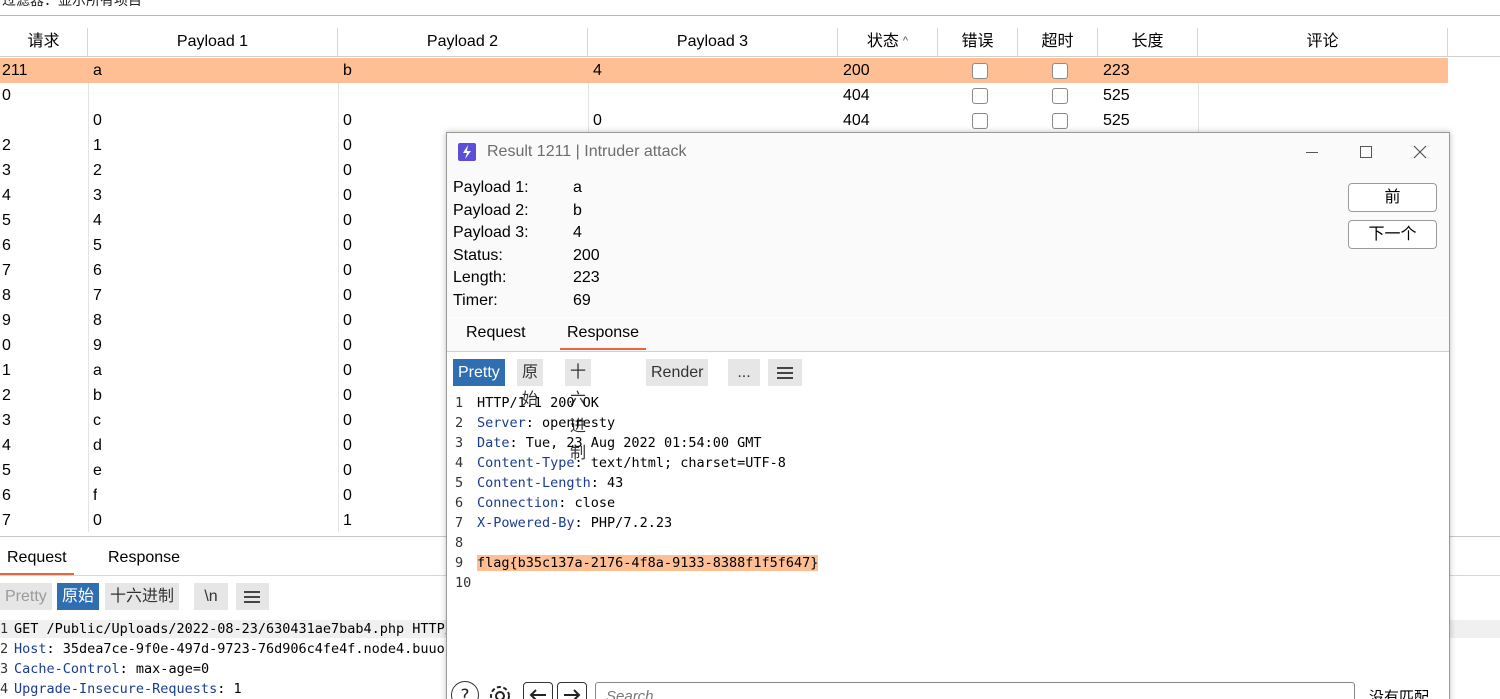 The image size is (1500, 699). Describe the element at coordinates (978, 42) in the screenshot. I see `col-error: 错误` at that location.